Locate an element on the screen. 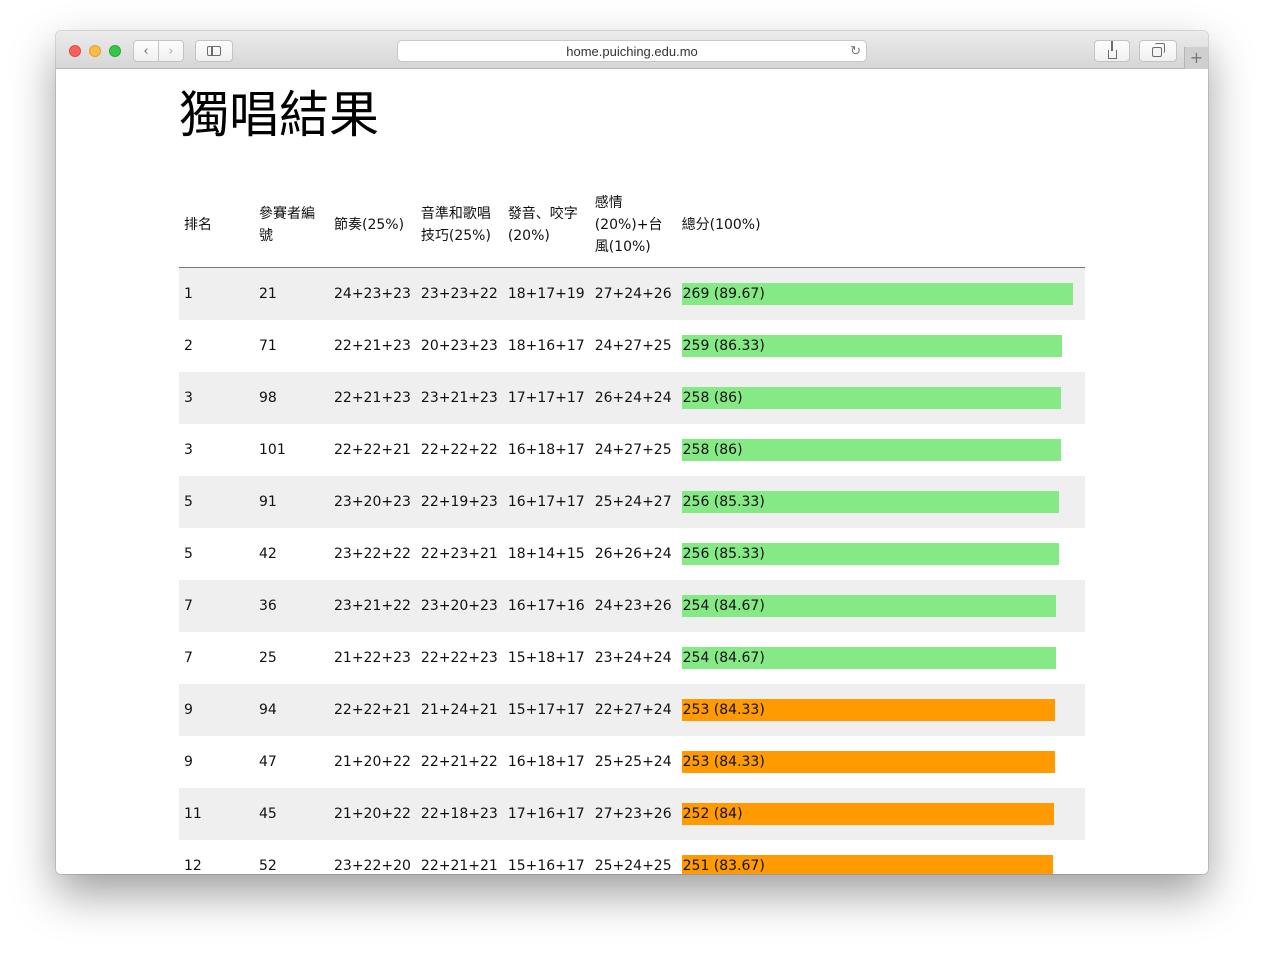 Image resolution: width=1264 pixels, height=954 pixels. cell-total: 252 (84) is located at coordinates (881, 814).